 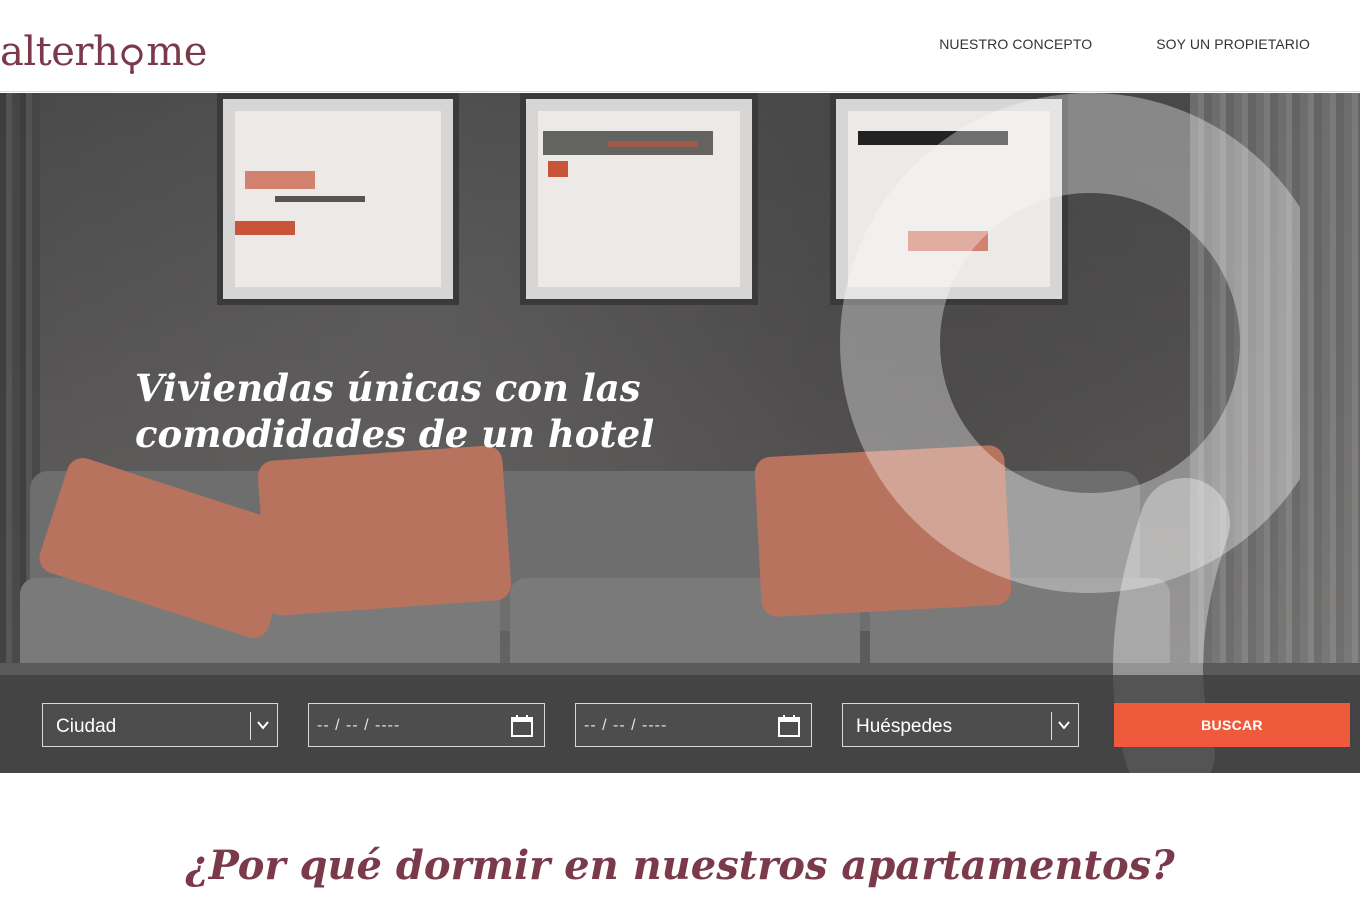 What do you see at coordinates (1233, 44) in the screenshot?
I see `nav-link-soy-un-propietario: SOY UN PROPIETARIO` at bounding box center [1233, 44].